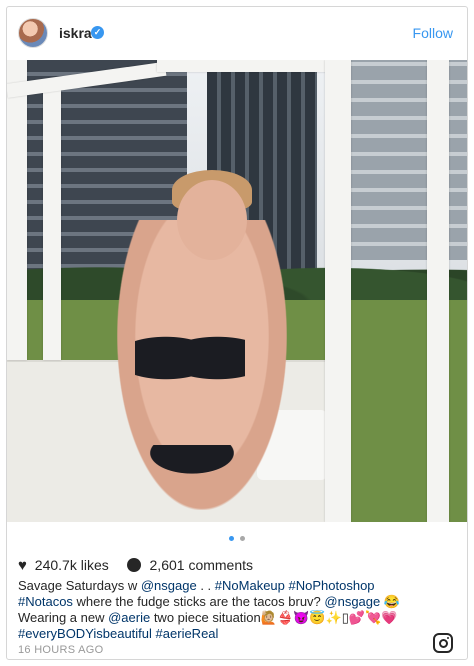 The width and height of the screenshot is (474, 666). Describe the element at coordinates (243, 538) in the screenshot. I see `carousel-dot` at that location.